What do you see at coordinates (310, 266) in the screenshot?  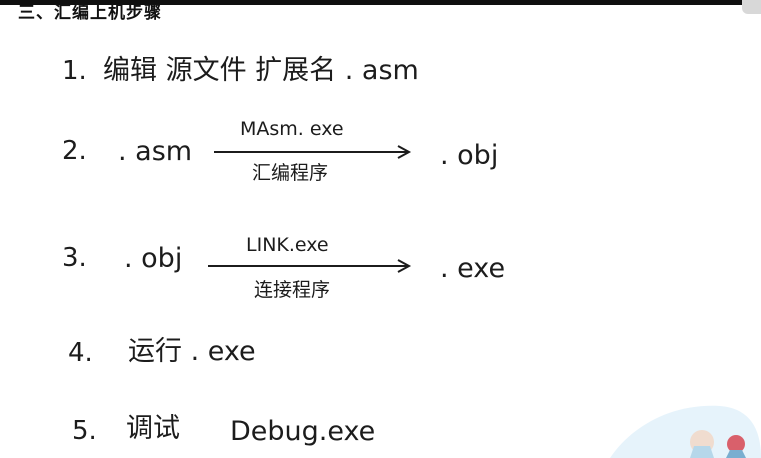 I see `step-3-arrow` at bounding box center [310, 266].